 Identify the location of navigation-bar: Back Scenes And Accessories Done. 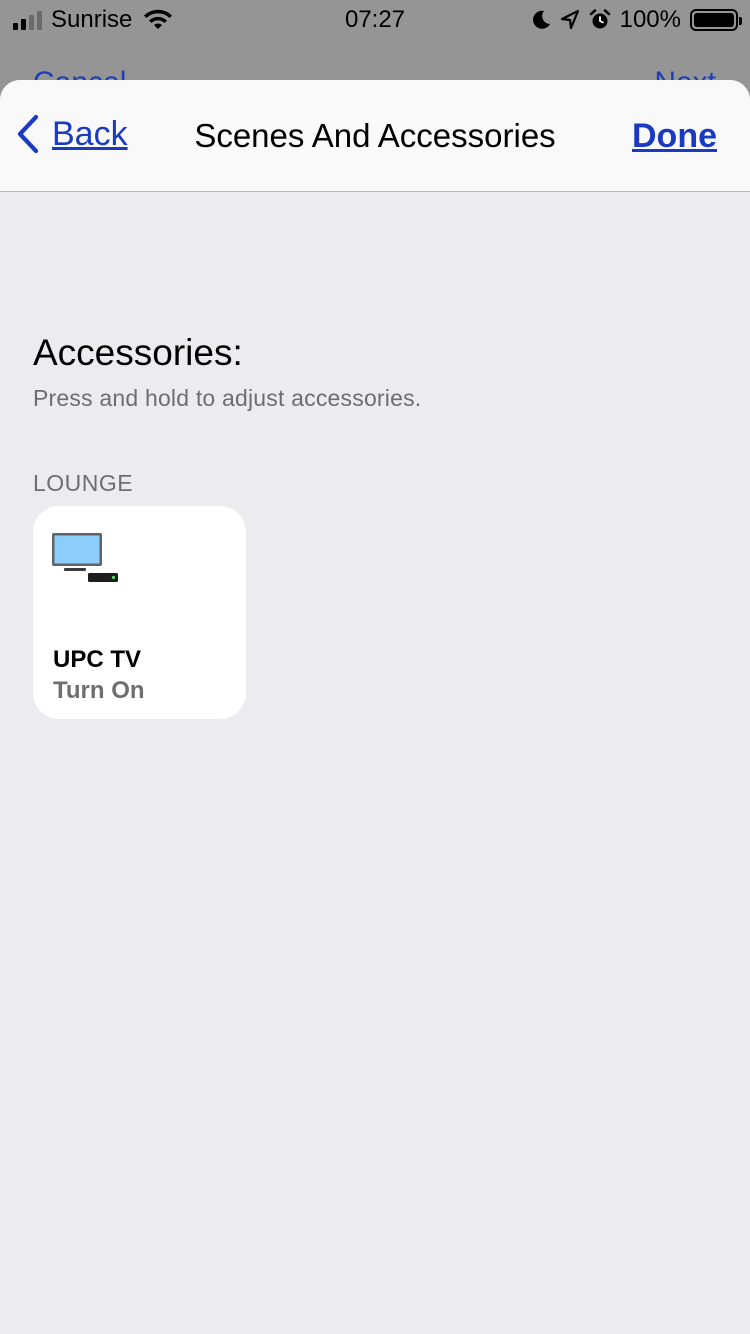
(375, 136).